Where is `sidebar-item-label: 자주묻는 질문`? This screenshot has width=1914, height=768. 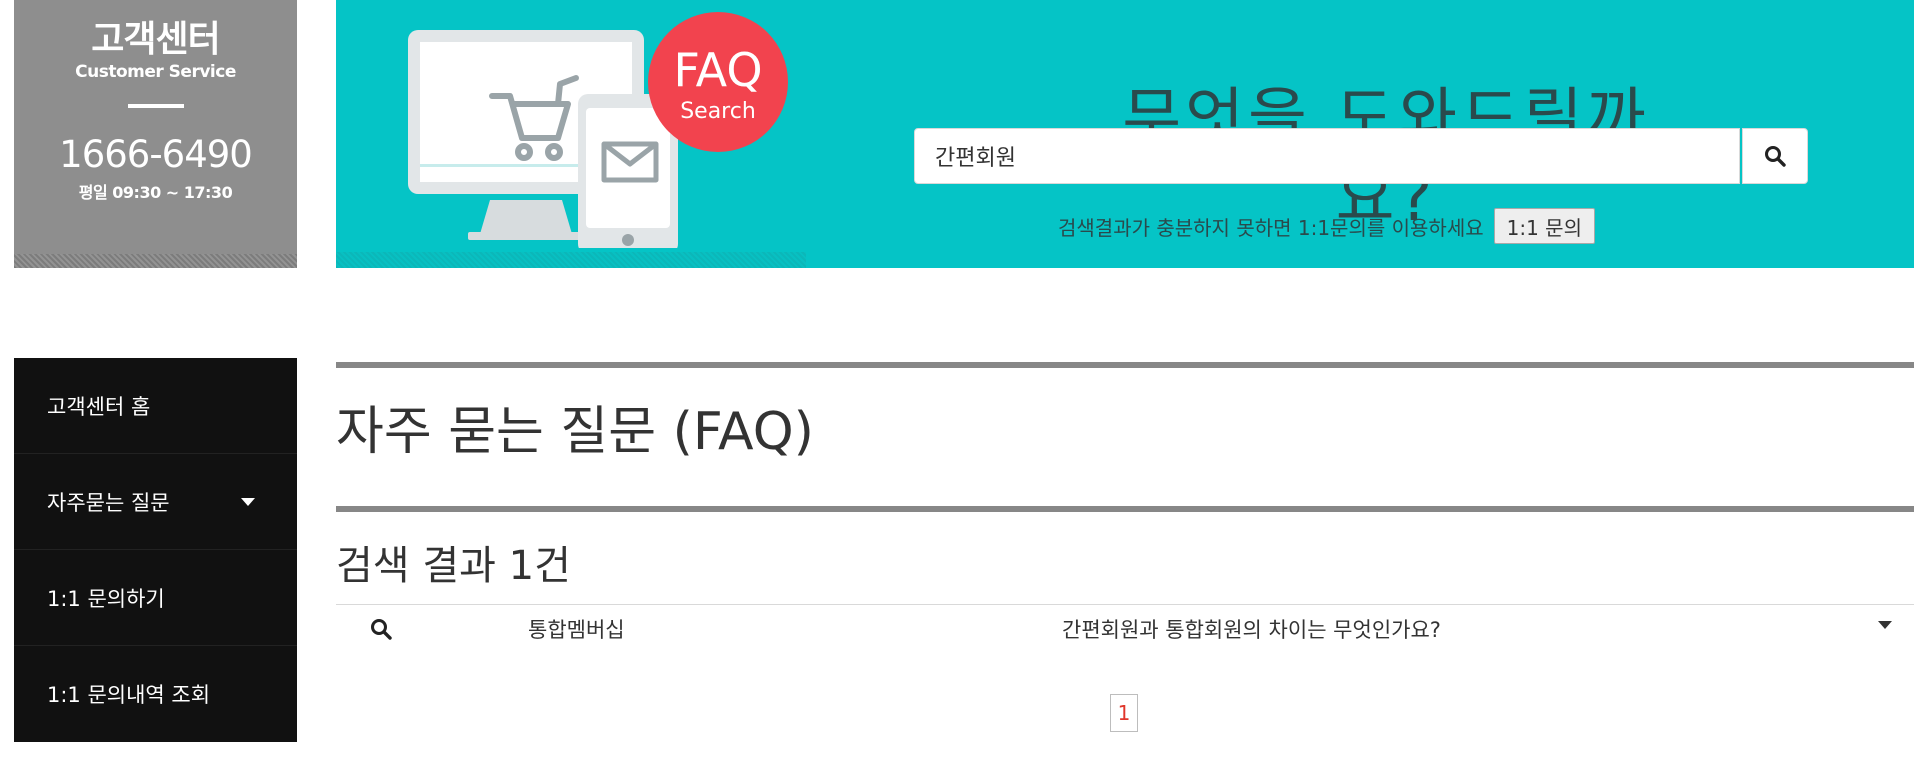
sidebar-item-label: 자주묻는 질문 is located at coordinates (108, 502).